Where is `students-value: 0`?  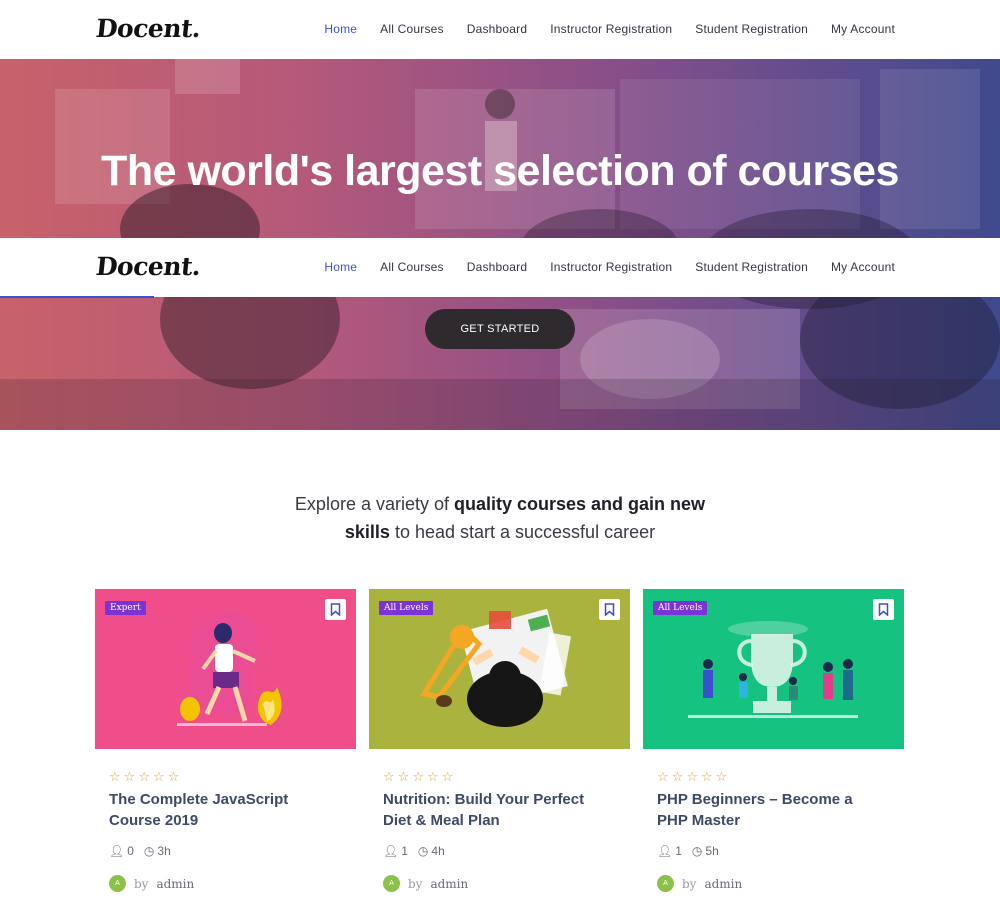 students-value: 0 is located at coordinates (130, 851).